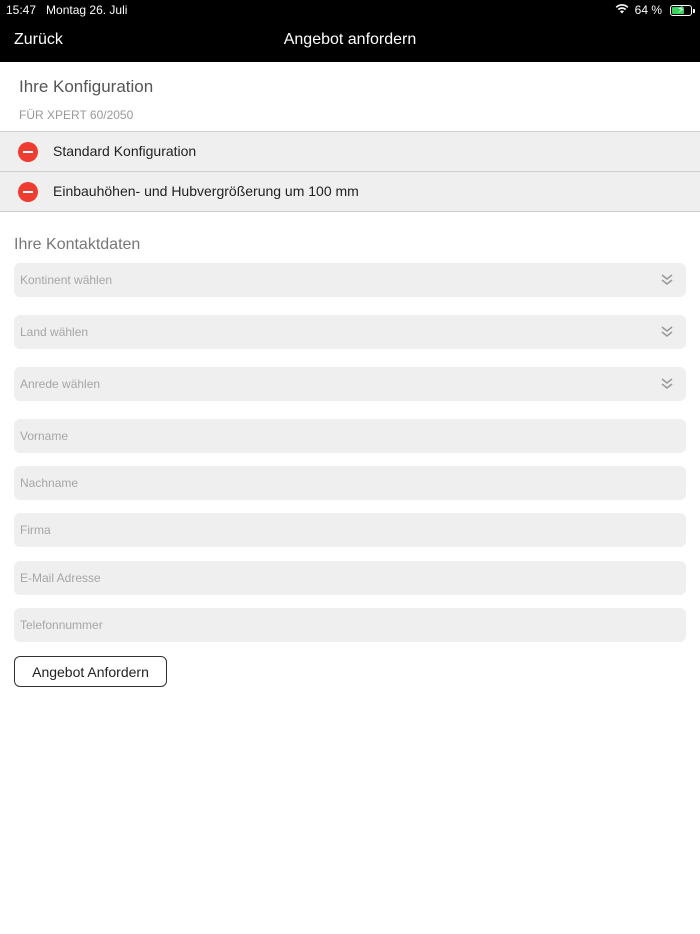 The width and height of the screenshot is (700, 934). Describe the element at coordinates (648, 10) in the screenshot. I see `battery-percent: 64 %` at that location.